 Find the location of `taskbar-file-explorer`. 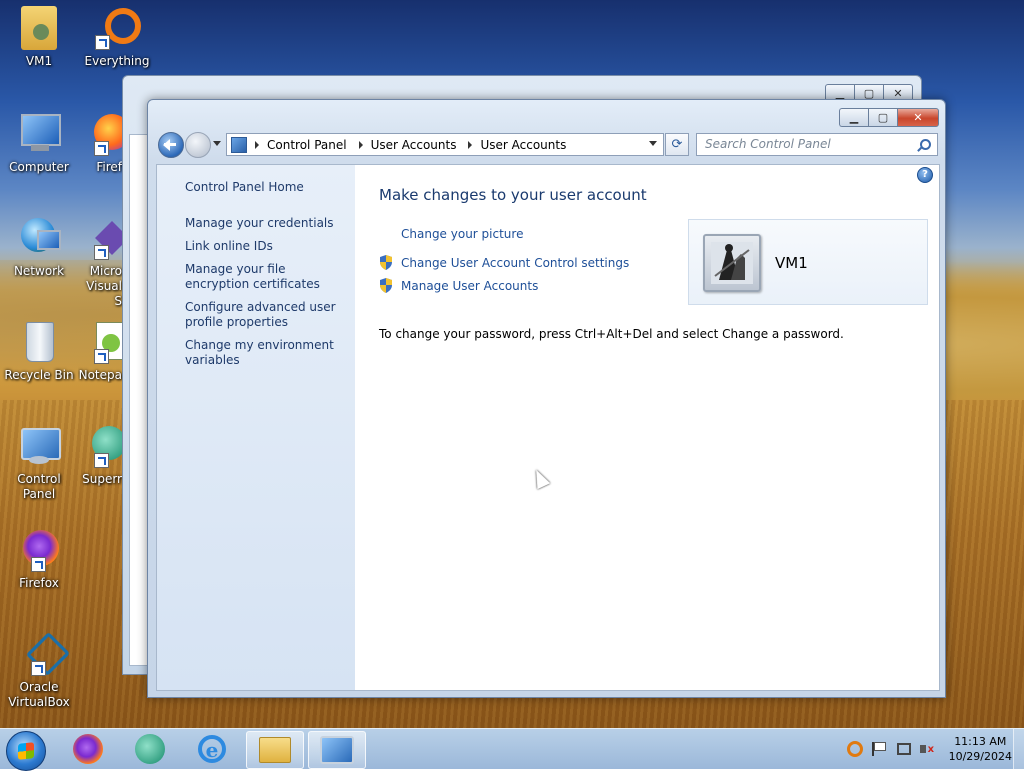

taskbar-file-explorer is located at coordinates (275, 750).